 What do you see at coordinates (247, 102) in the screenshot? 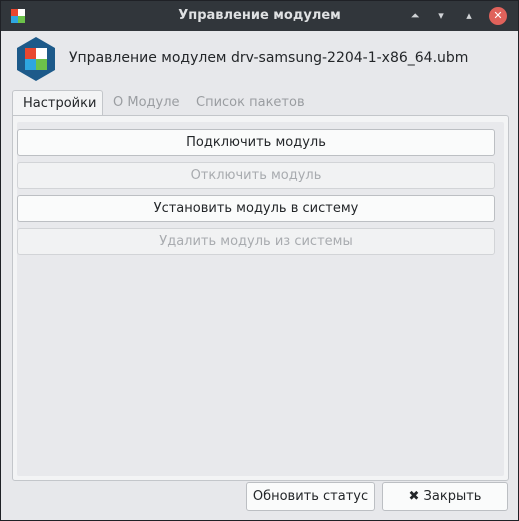
I see `tab-package-list: Список пакетов` at bounding box center [247, 102].